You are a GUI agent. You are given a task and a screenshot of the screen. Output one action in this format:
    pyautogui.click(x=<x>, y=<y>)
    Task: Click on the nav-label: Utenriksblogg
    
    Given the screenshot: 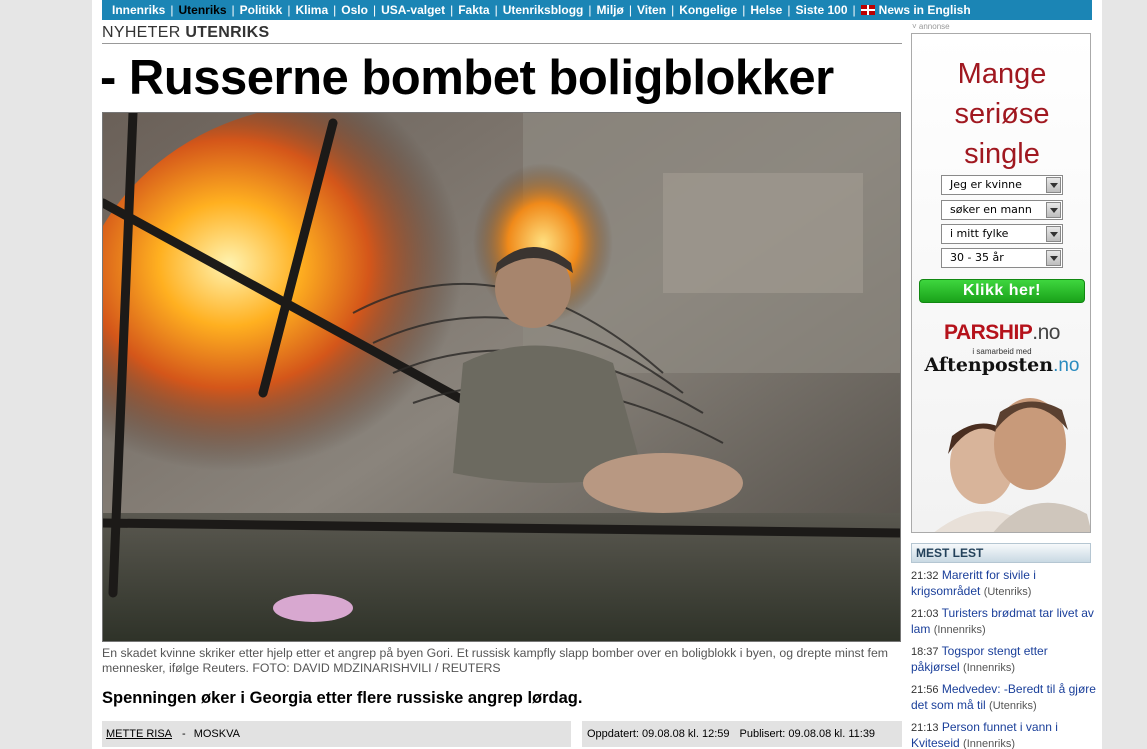 What is the action you would take?
    pyautogui.click(x=543, y=10)
    